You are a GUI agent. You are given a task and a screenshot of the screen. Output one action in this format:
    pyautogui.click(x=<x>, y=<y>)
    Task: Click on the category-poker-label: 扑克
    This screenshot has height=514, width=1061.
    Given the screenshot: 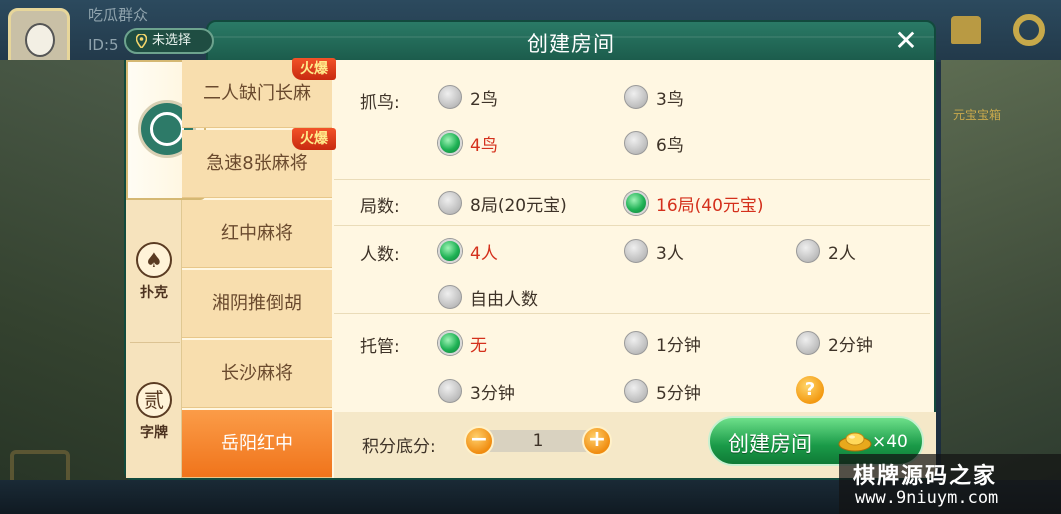 What is the action you would take?
    pyautogui.click(x=154, y=293)
    